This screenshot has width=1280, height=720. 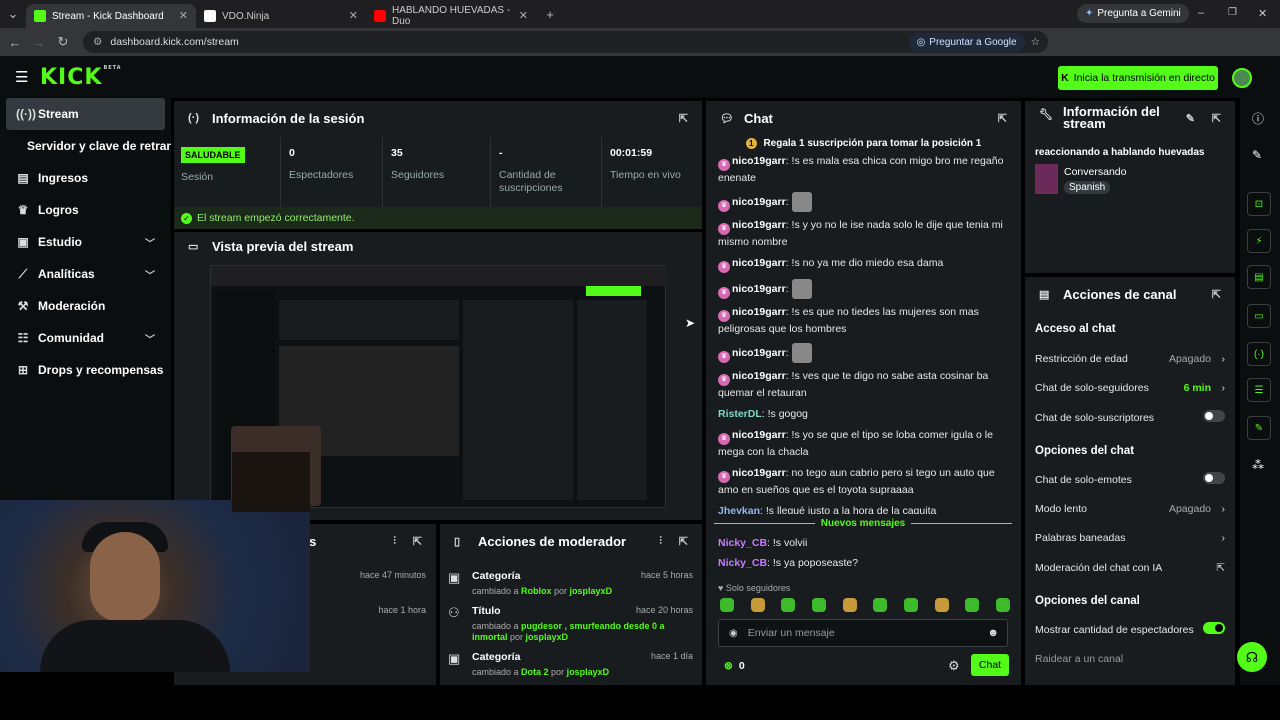 What do you see at coordinates (863, 633) in the screenshot?
I see `chat-input: ◉ Enviar un mensaje ☻` at bounding box center [863, 633].